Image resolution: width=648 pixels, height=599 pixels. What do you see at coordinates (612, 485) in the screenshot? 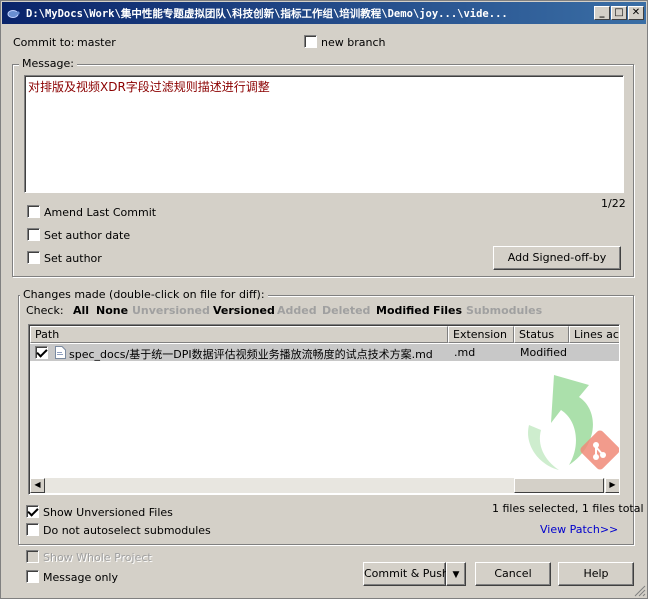
I see `scroll-right-icon: ▶` at bounding box center [612, 485].